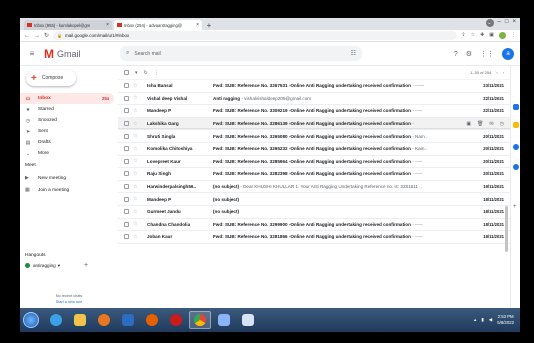 The height and width of the screenshot is (343, 534). Describe the element at coordinates (31, 320) in the screenshot. I see `start-button` at that location.